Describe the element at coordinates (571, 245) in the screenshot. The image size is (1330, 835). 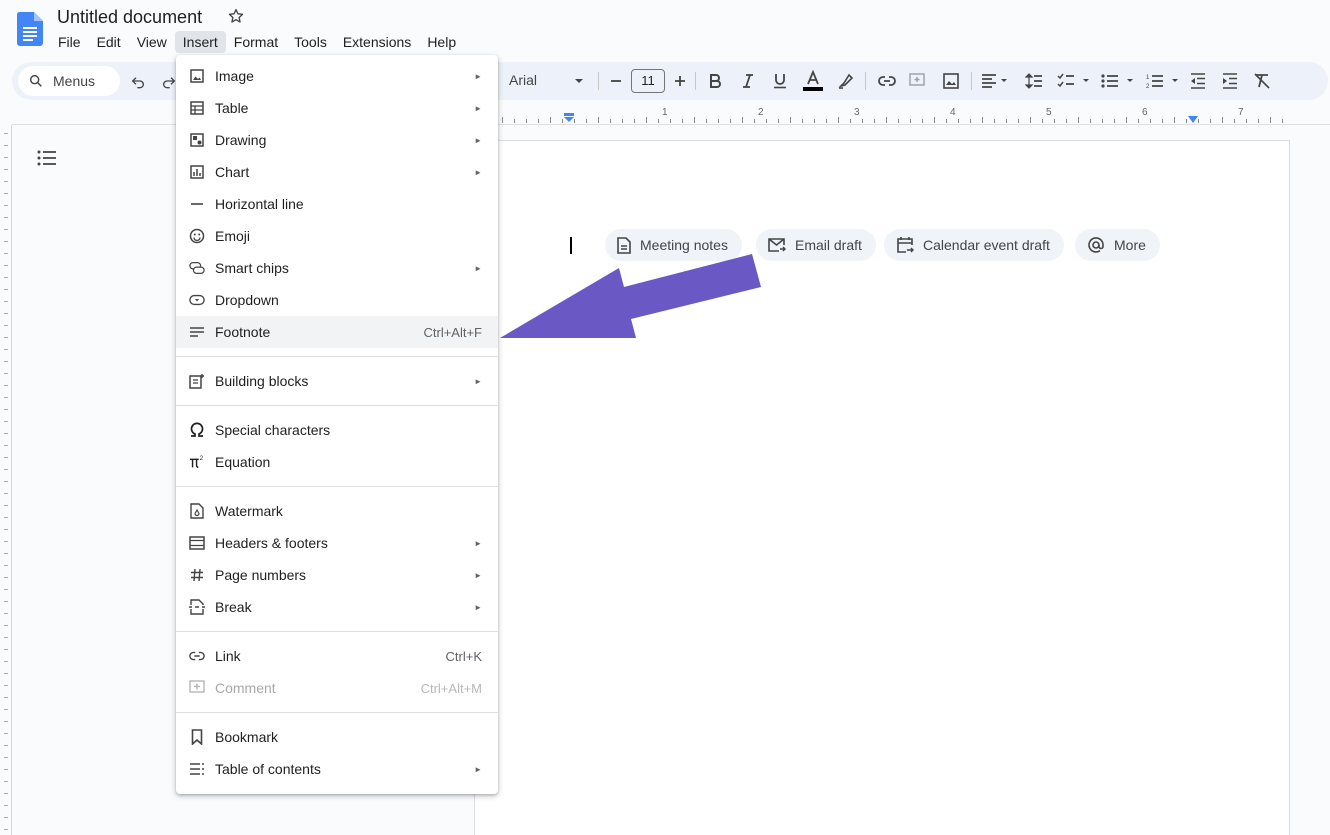
I see `text-cursor` at that location.